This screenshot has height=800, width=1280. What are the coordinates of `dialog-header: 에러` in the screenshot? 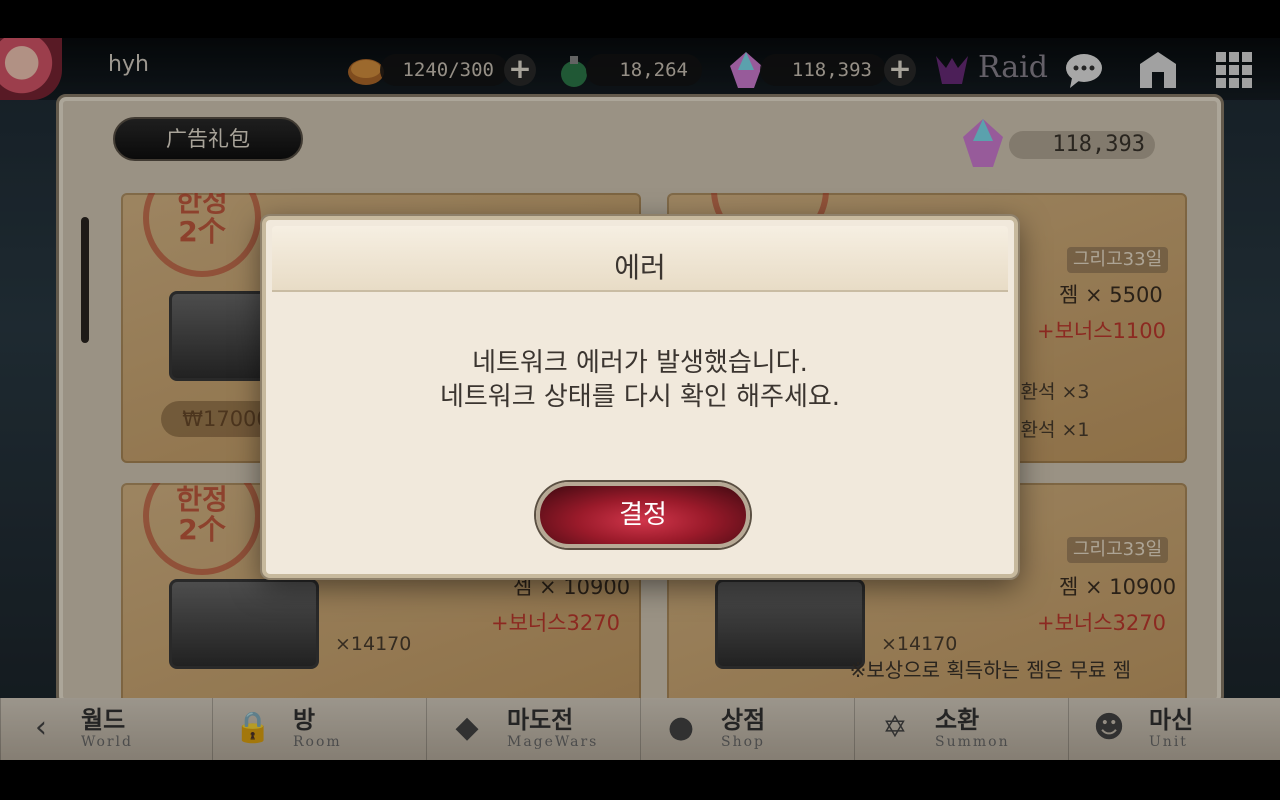 It's located at (640, 259).